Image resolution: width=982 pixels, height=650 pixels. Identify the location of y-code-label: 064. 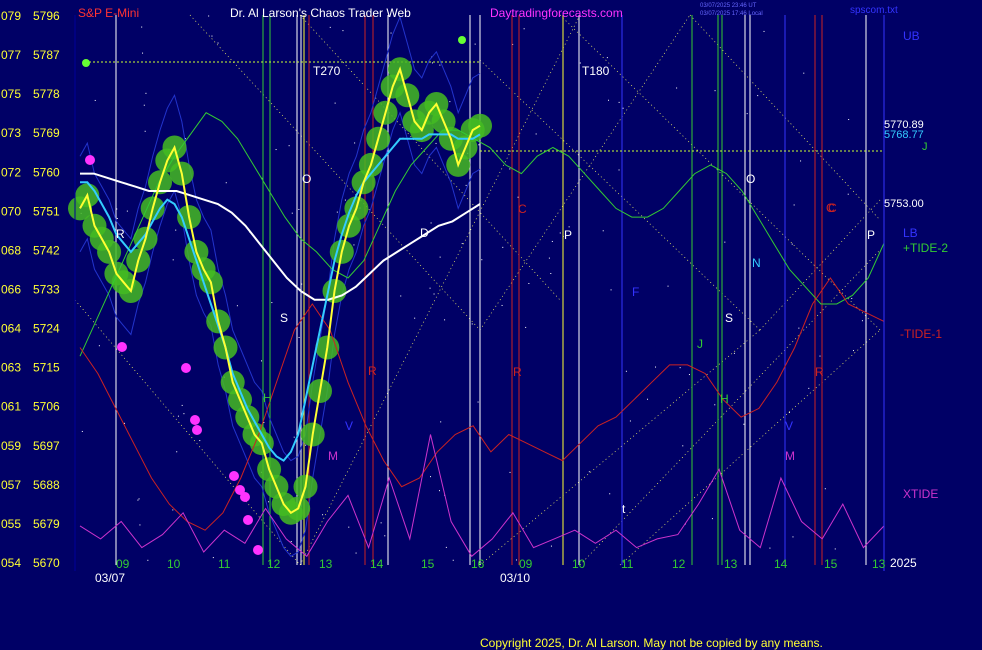
(11, 329).